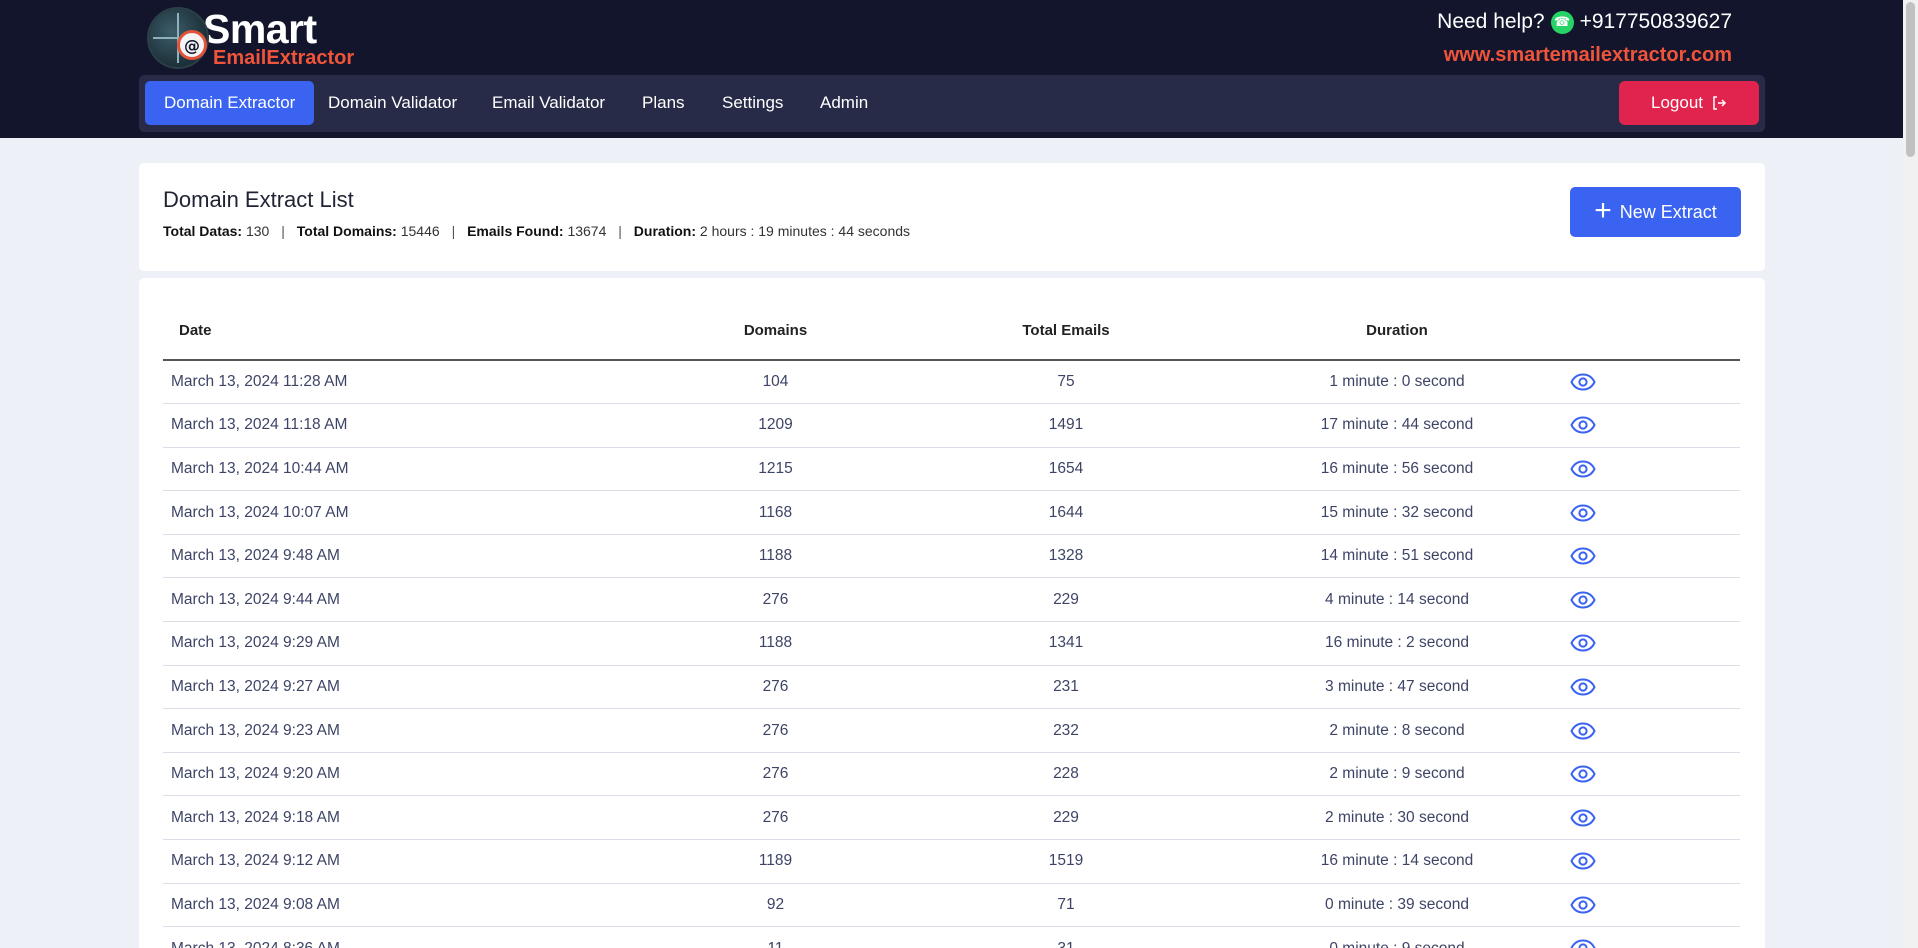 This screenshot has height=948, width=1918. I want to click on cell-duration: 4 minute : 14 second, so click(1397, 600).